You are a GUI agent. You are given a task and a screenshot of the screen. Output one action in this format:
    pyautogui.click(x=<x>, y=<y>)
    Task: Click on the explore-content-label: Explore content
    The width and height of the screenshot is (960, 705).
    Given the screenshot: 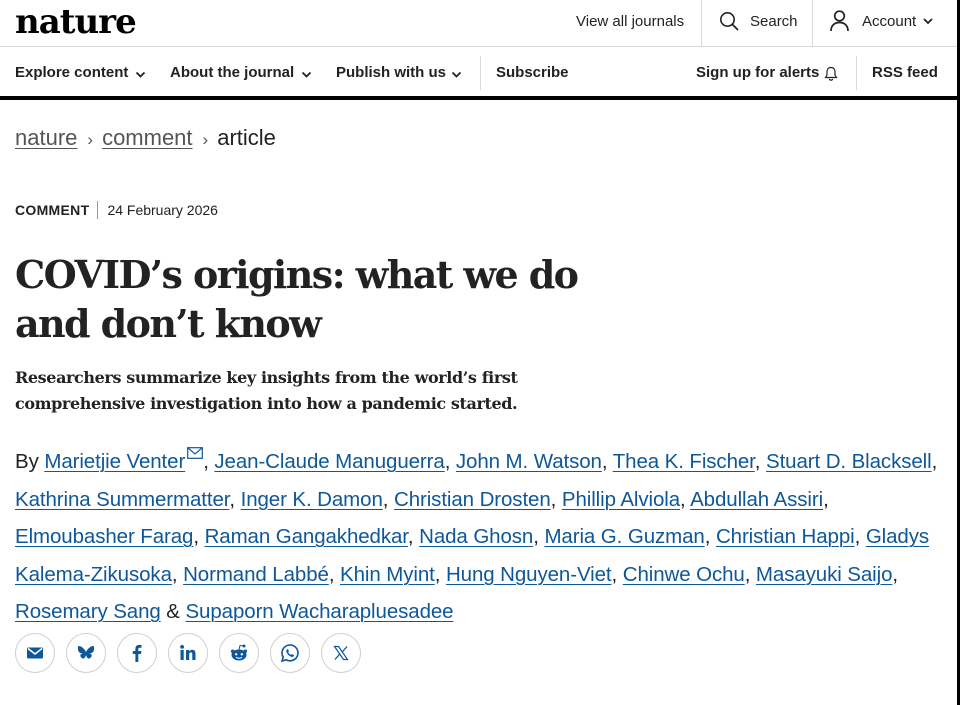 What is the action you would take?
    pyautogui.click(x=72, y=72)
    